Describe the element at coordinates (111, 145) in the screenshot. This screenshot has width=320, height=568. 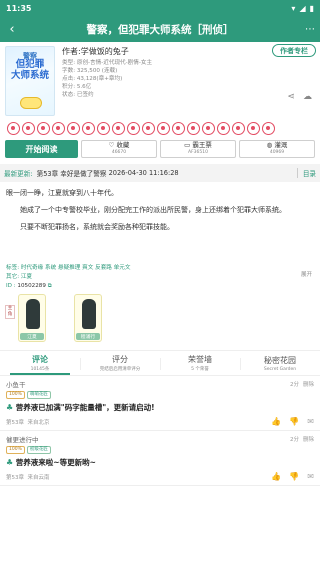
I see `heart-icon: ♡` at that location.